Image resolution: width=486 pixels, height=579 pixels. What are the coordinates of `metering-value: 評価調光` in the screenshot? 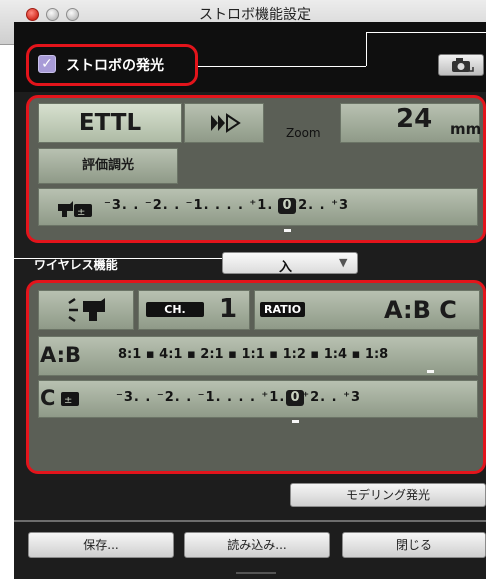 It's located at (107, 165).